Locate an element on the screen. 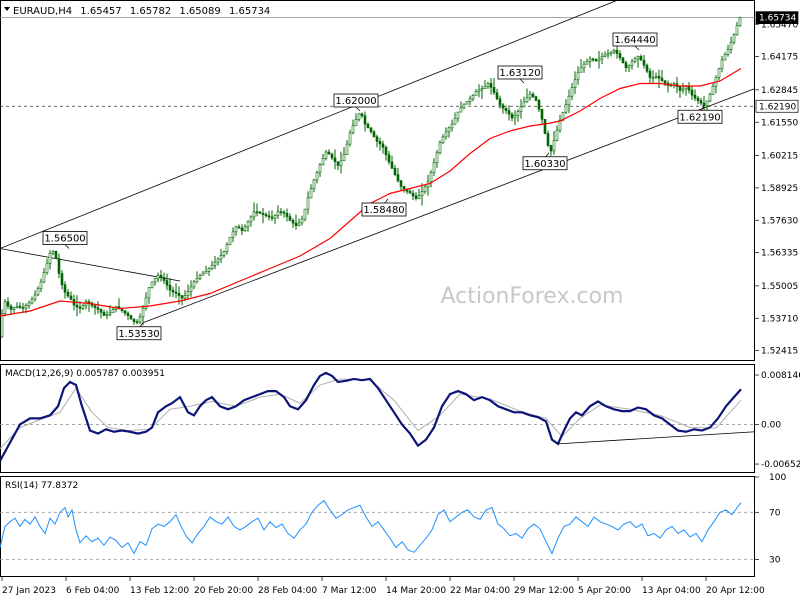  rsi-line is located at coordinates (371, 527).